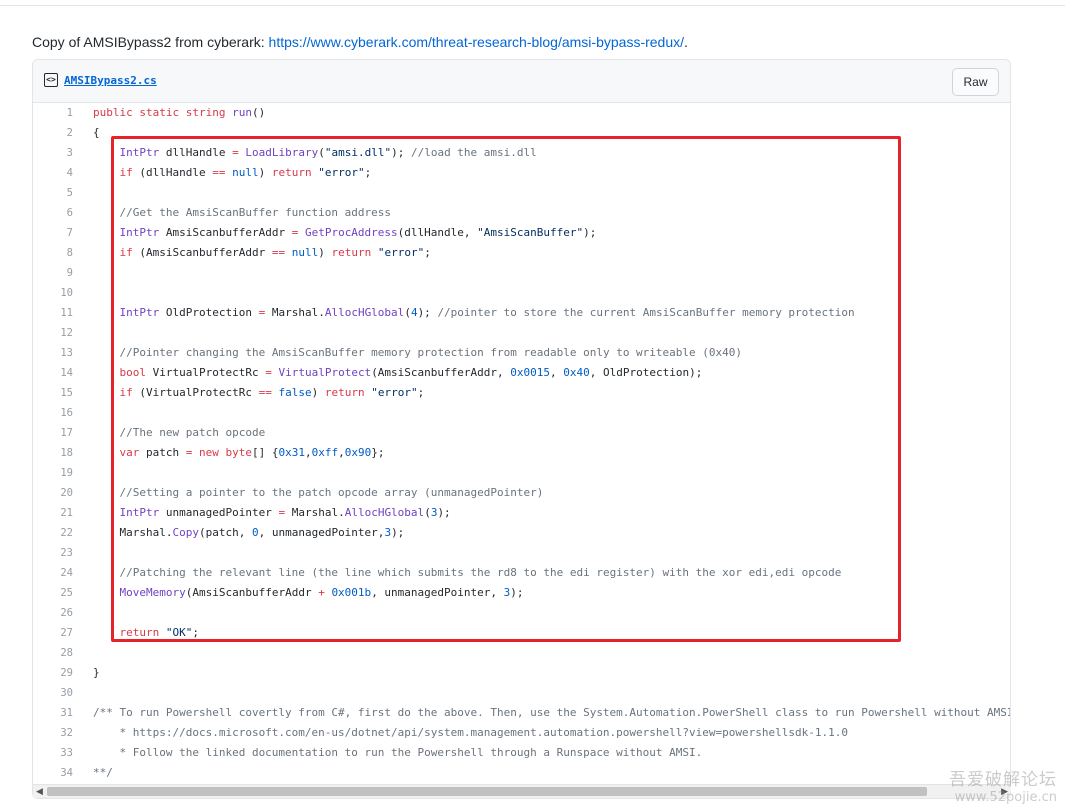 This screenshot has width=1065, height=809. Describe the element at coordinates (179, 112) in the screenshot. I see `code-text: public static string run()` at that location.